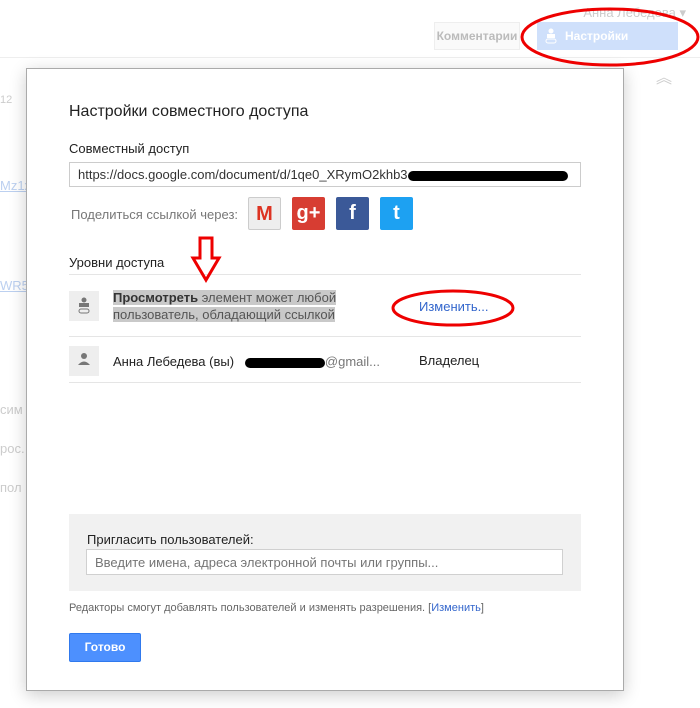 This screenshot has height=708, width=700. Describe the element at coordinates (396, 213) in the screenshot. I see `twitter-icon: t` at that location.